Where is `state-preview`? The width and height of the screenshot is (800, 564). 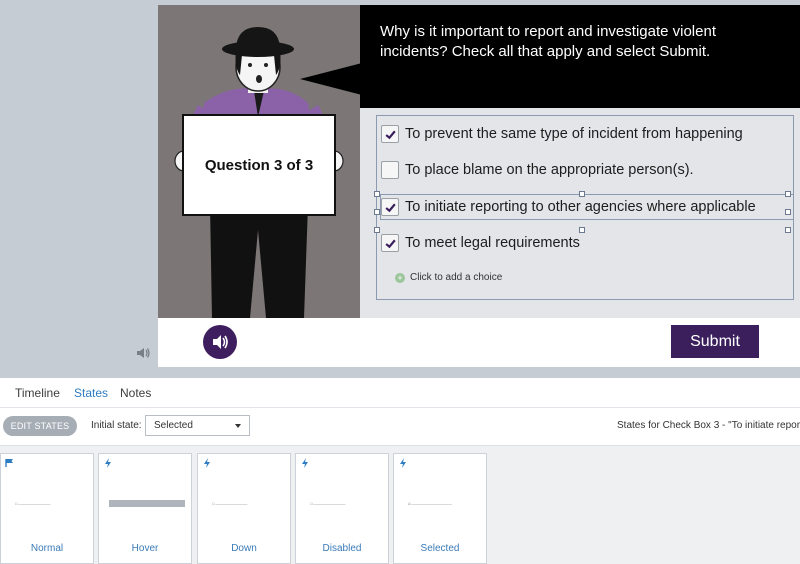
state-preview is located at coordinates (147, 503).